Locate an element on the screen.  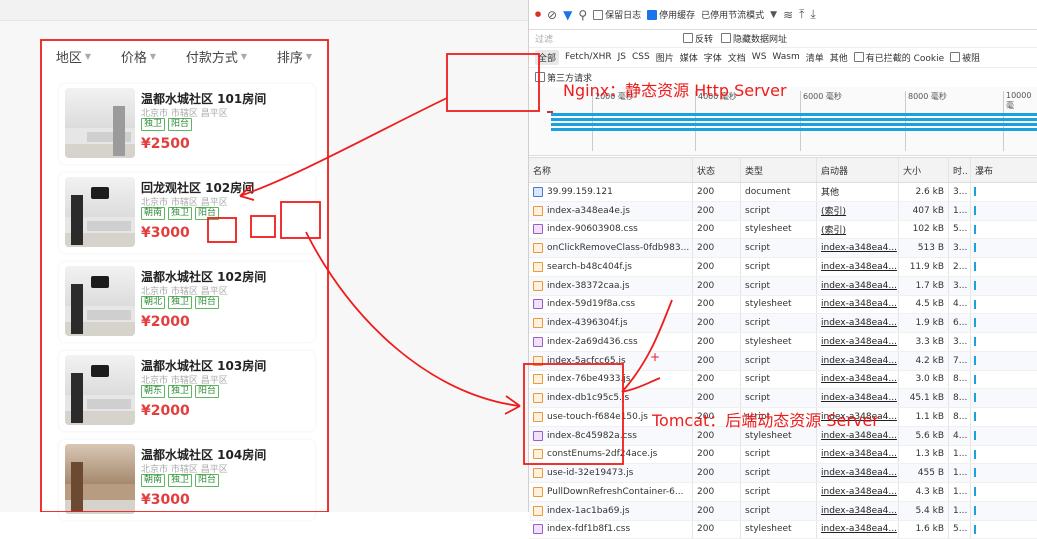
type-filter-font: 字体 is located at coordinates (713, 57).